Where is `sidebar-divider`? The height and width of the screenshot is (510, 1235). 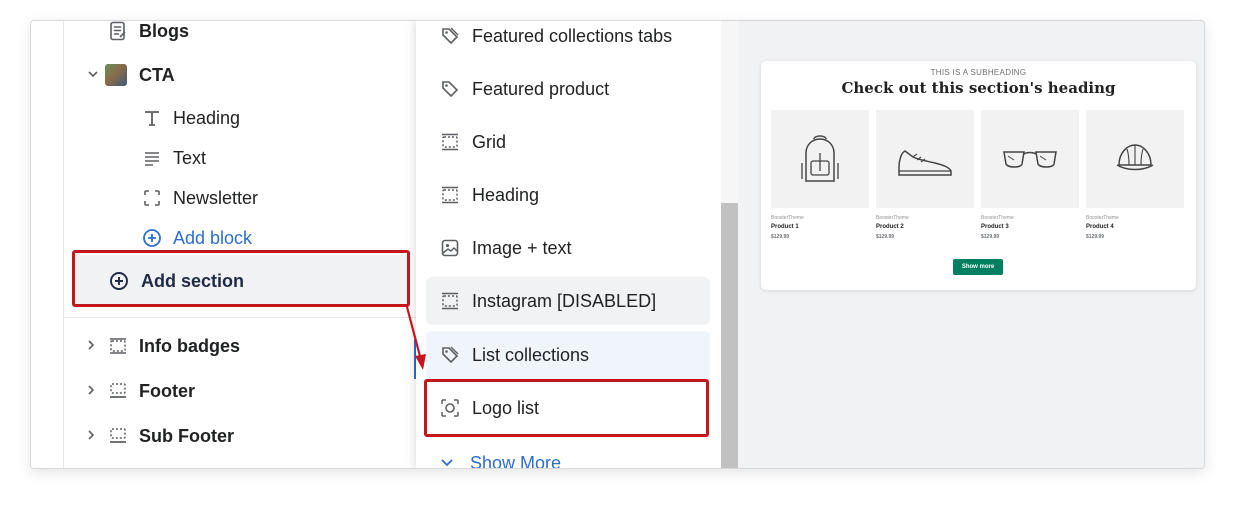 sidebar-divider is located at coordinates (240, 317).